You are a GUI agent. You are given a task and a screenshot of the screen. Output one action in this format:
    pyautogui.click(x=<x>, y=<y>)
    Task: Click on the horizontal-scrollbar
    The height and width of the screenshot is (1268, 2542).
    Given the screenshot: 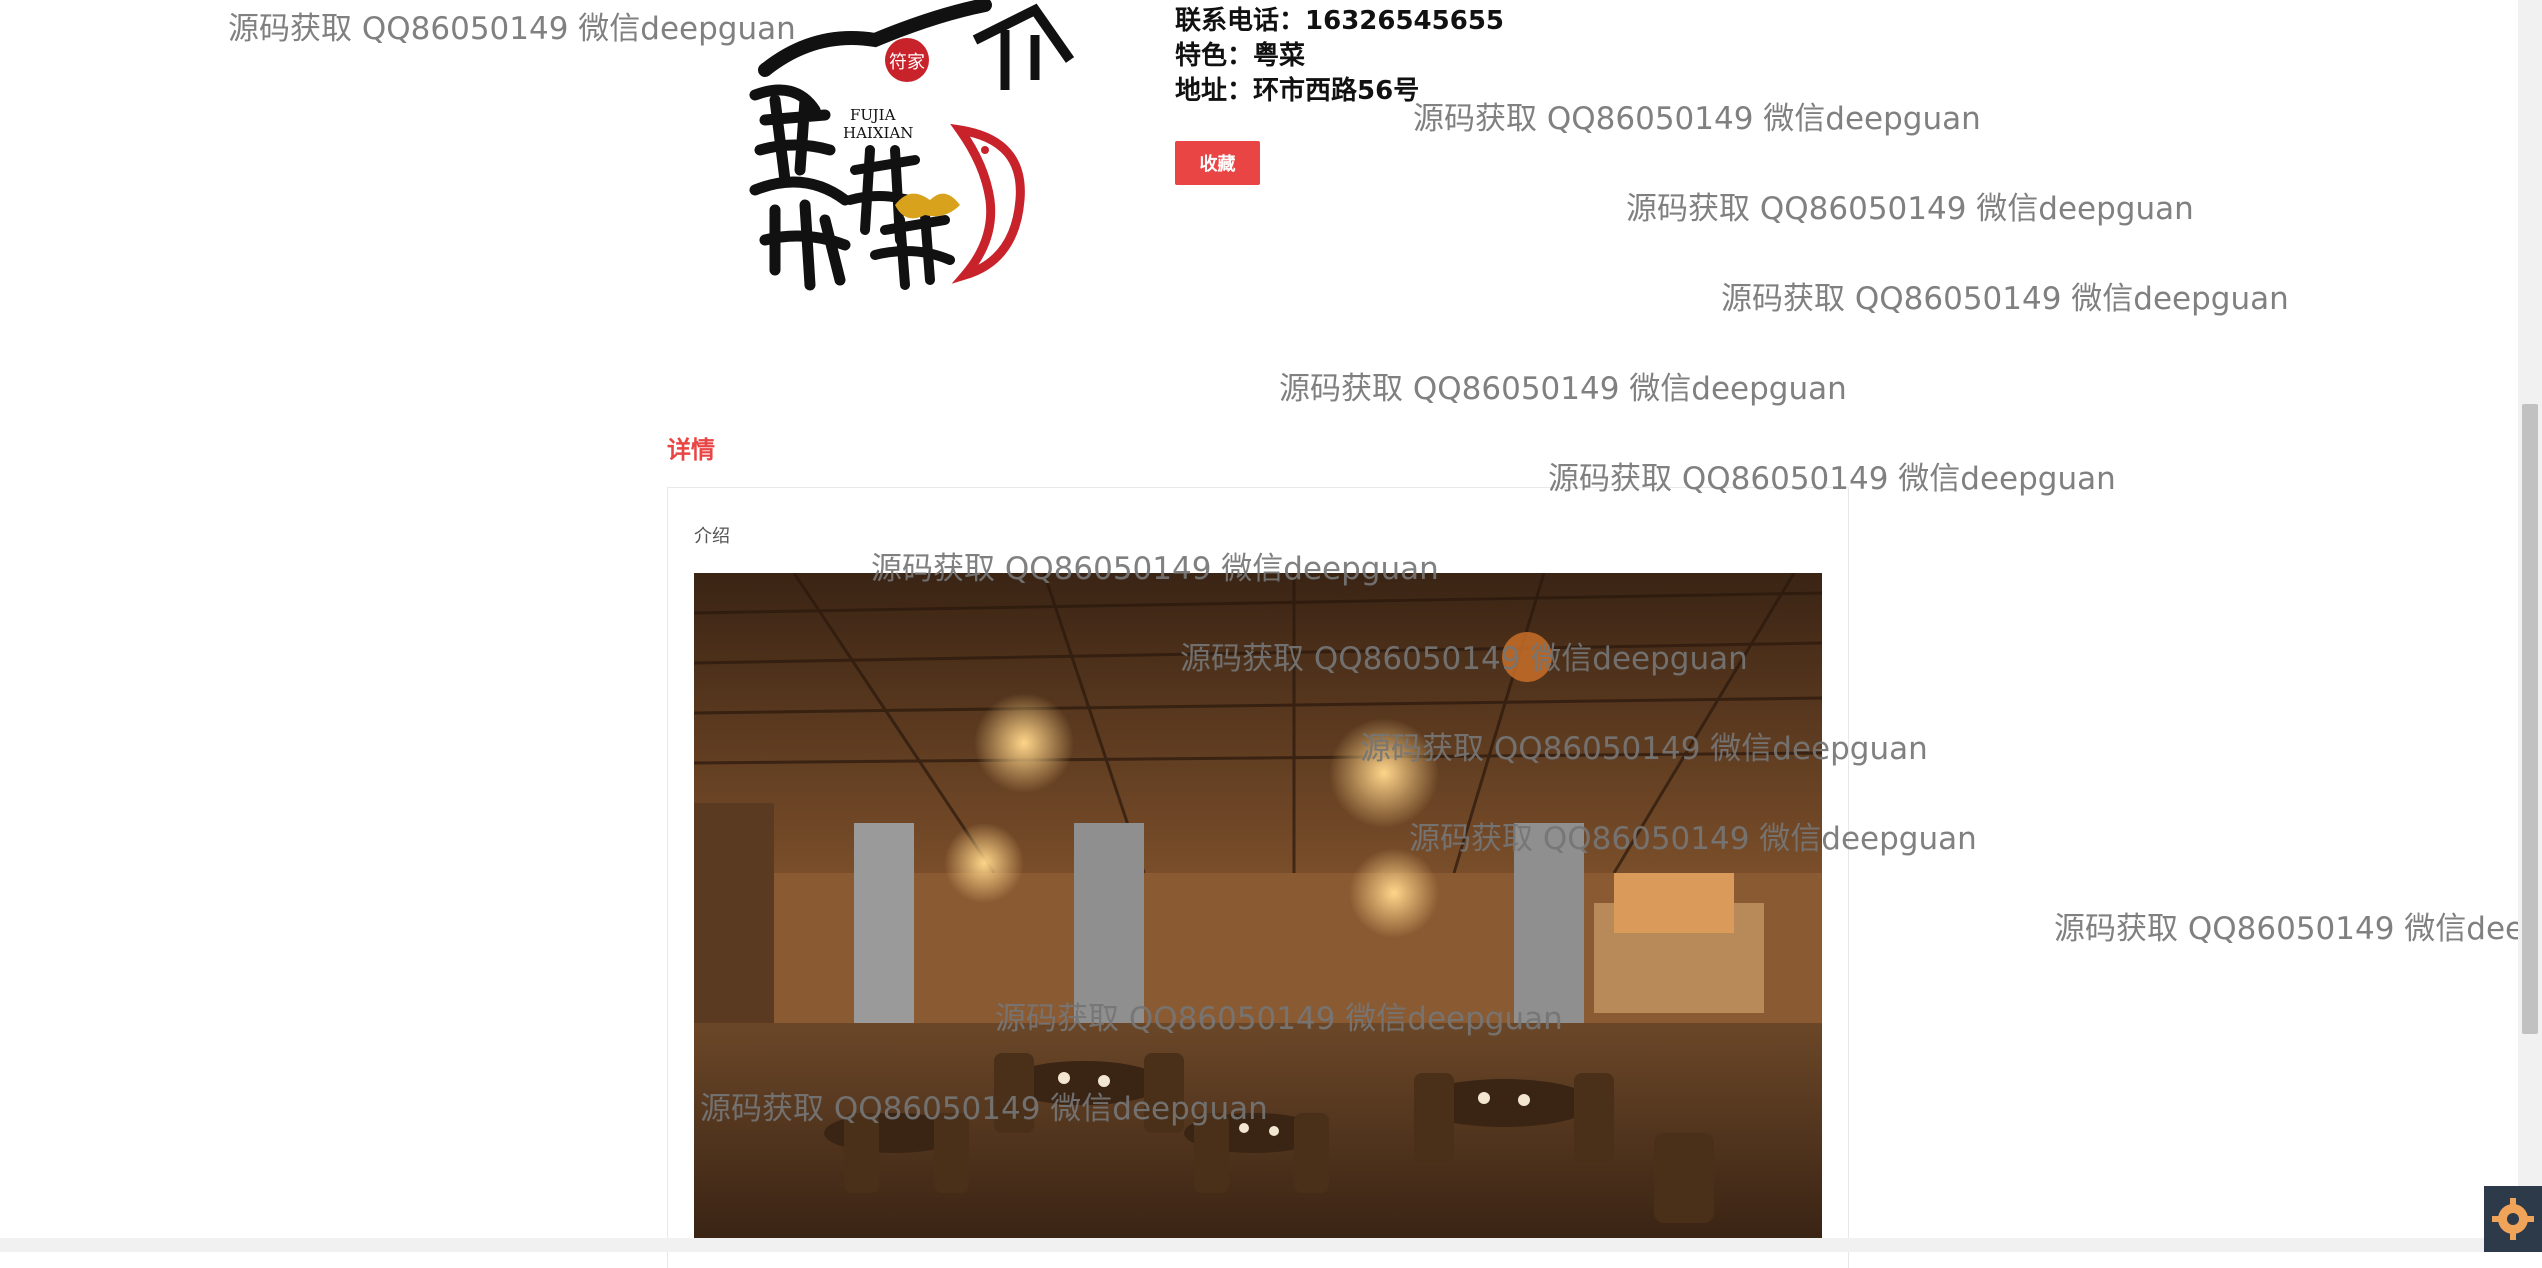 What is the action you would take?
    pyautogui.click(x=1271, y=1245)
    